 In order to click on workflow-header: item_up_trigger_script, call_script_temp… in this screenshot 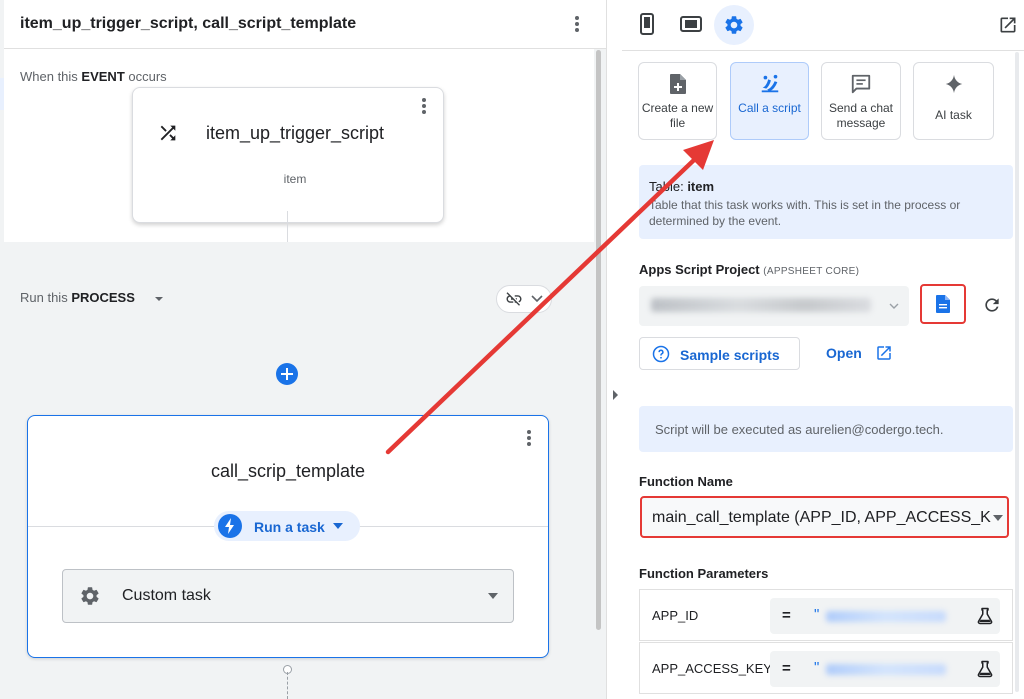, I will do `click(305, 24)`.